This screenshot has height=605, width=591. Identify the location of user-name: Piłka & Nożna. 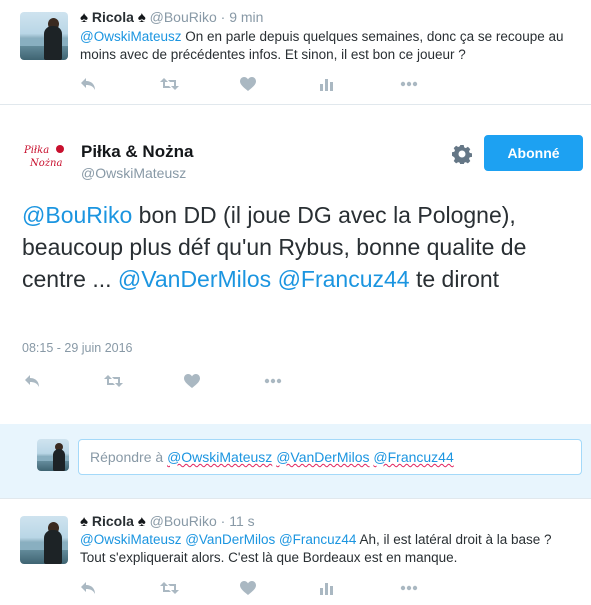
(137, 152).